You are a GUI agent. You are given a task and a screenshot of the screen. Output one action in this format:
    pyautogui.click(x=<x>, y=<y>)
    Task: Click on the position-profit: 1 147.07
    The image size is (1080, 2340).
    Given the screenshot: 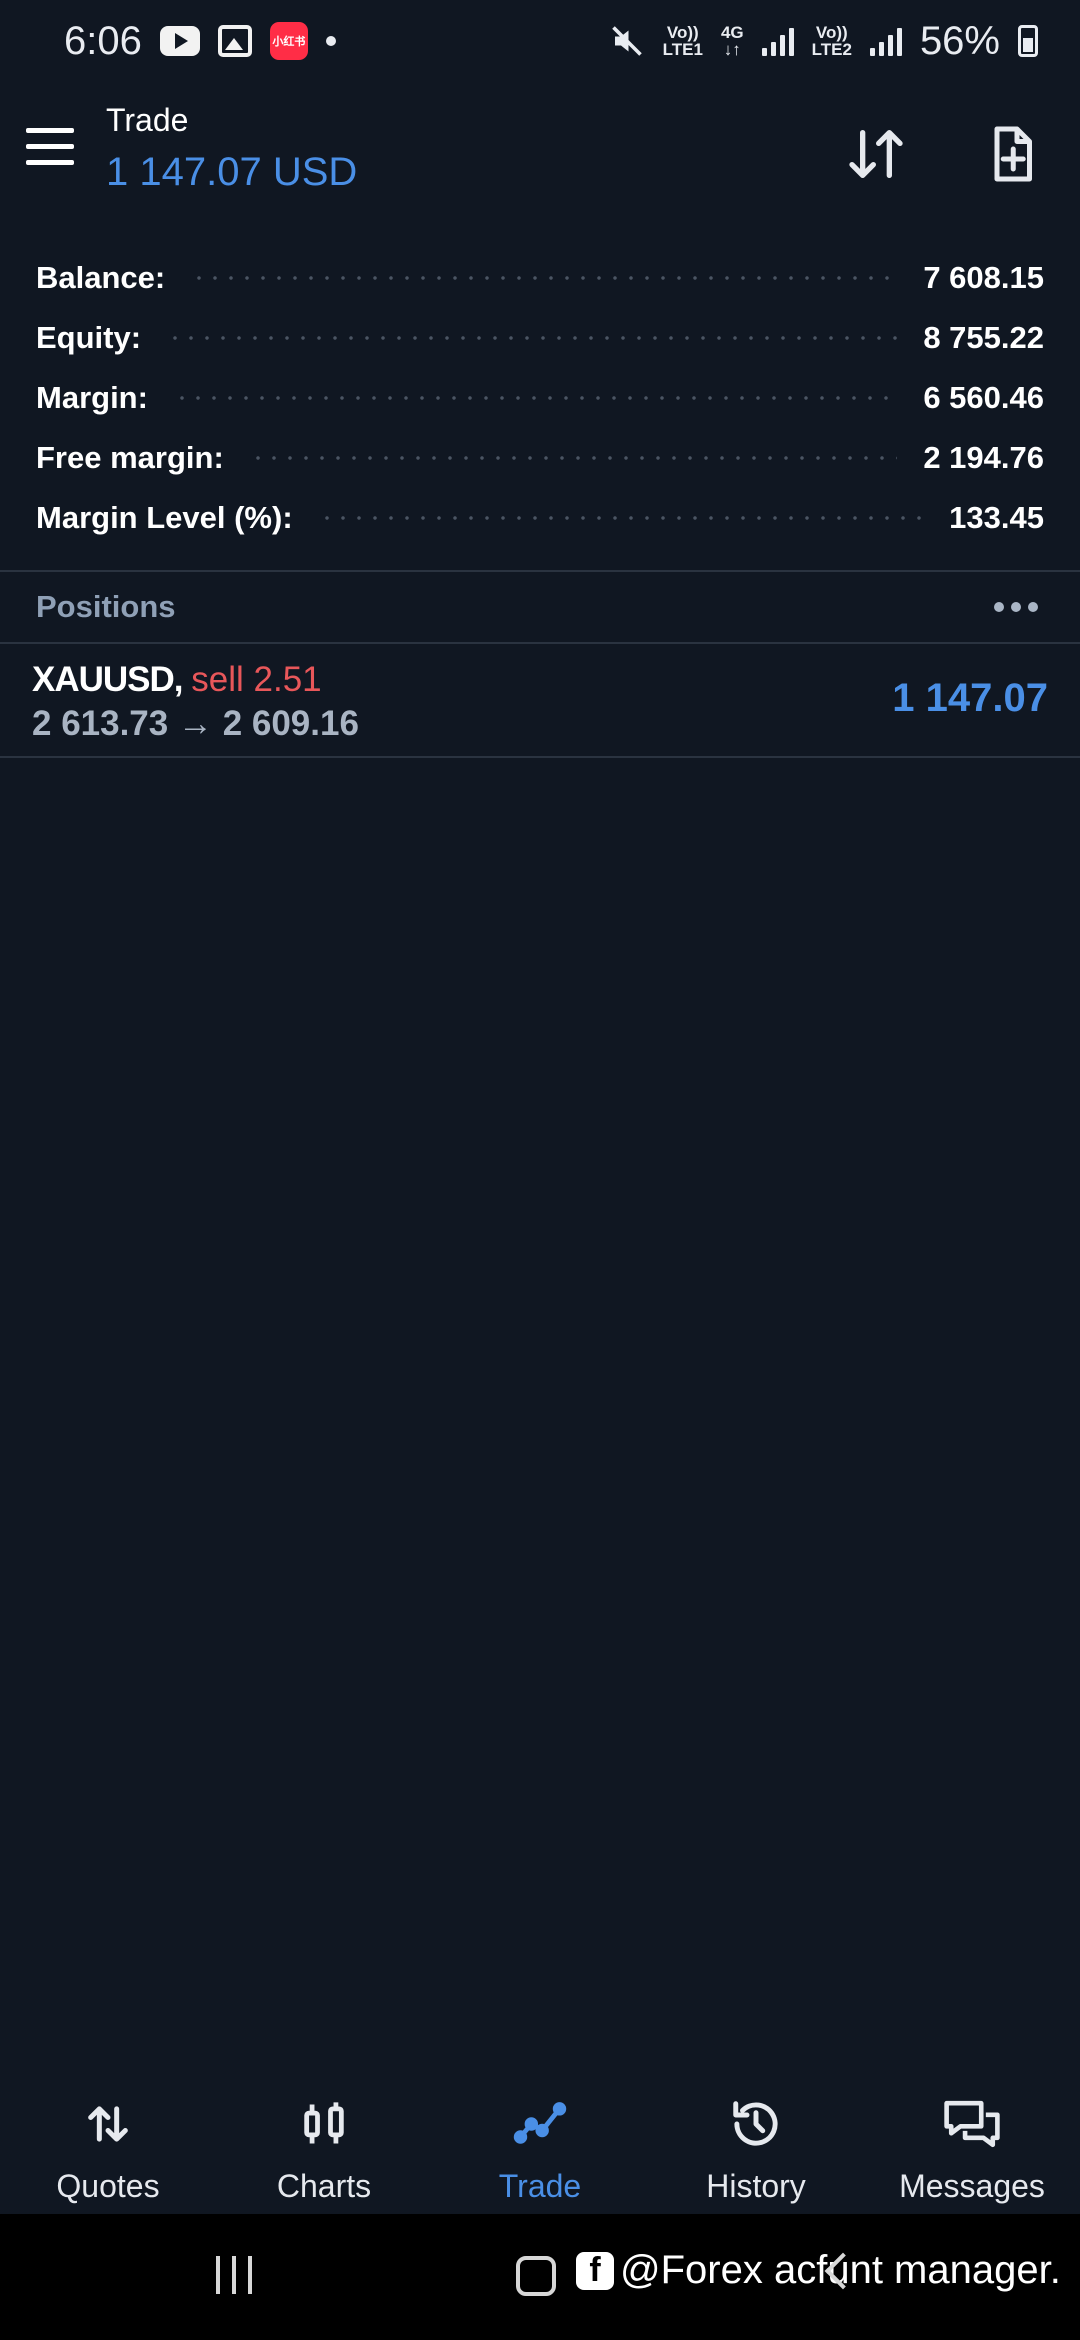 What is the action you would take?
    pyautogui.click(x=970, y=698)
    